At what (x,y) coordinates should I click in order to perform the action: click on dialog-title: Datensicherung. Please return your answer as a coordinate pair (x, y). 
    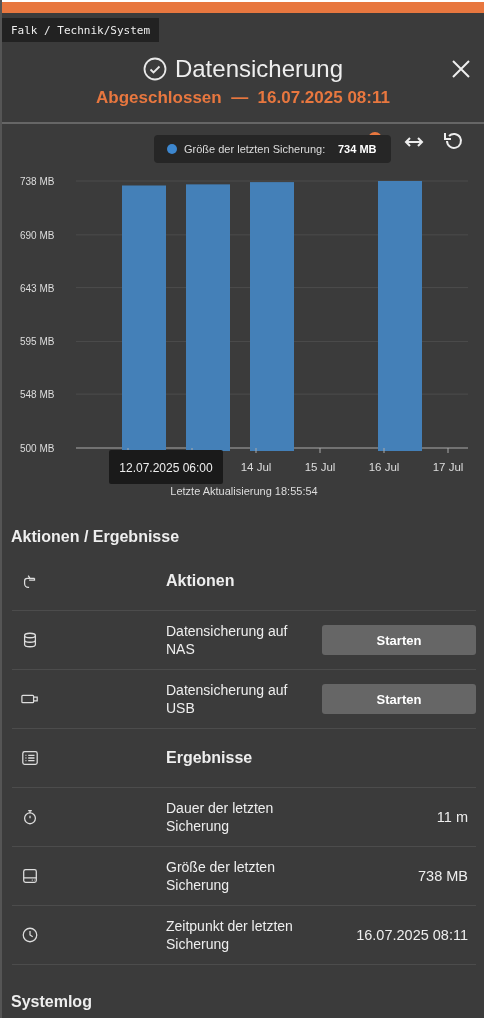
    Looking at the image, I should click on (259, 69).